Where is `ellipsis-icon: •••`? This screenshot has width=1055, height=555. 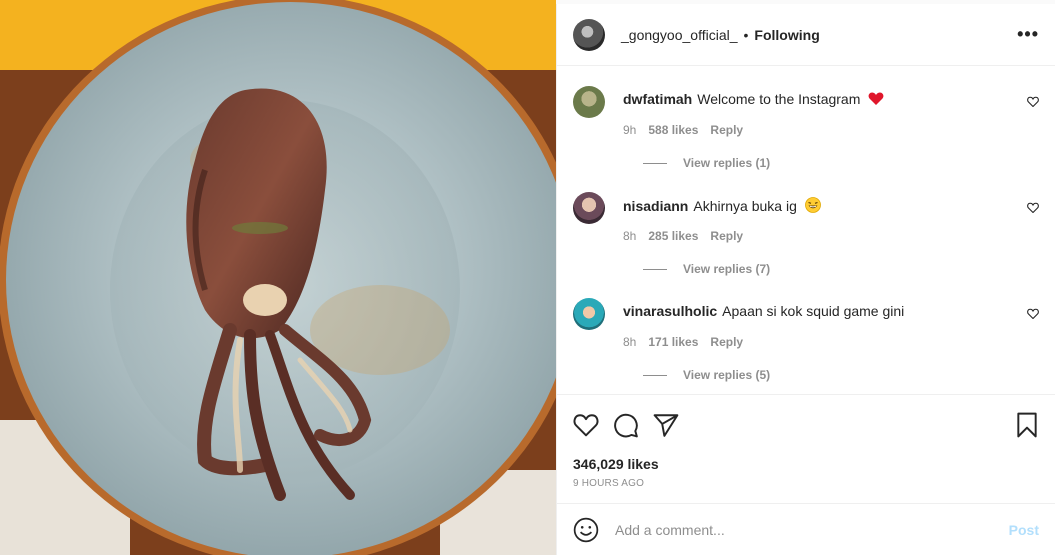
ellipsis-icon: ••• is located at coordinates (1028, 34).